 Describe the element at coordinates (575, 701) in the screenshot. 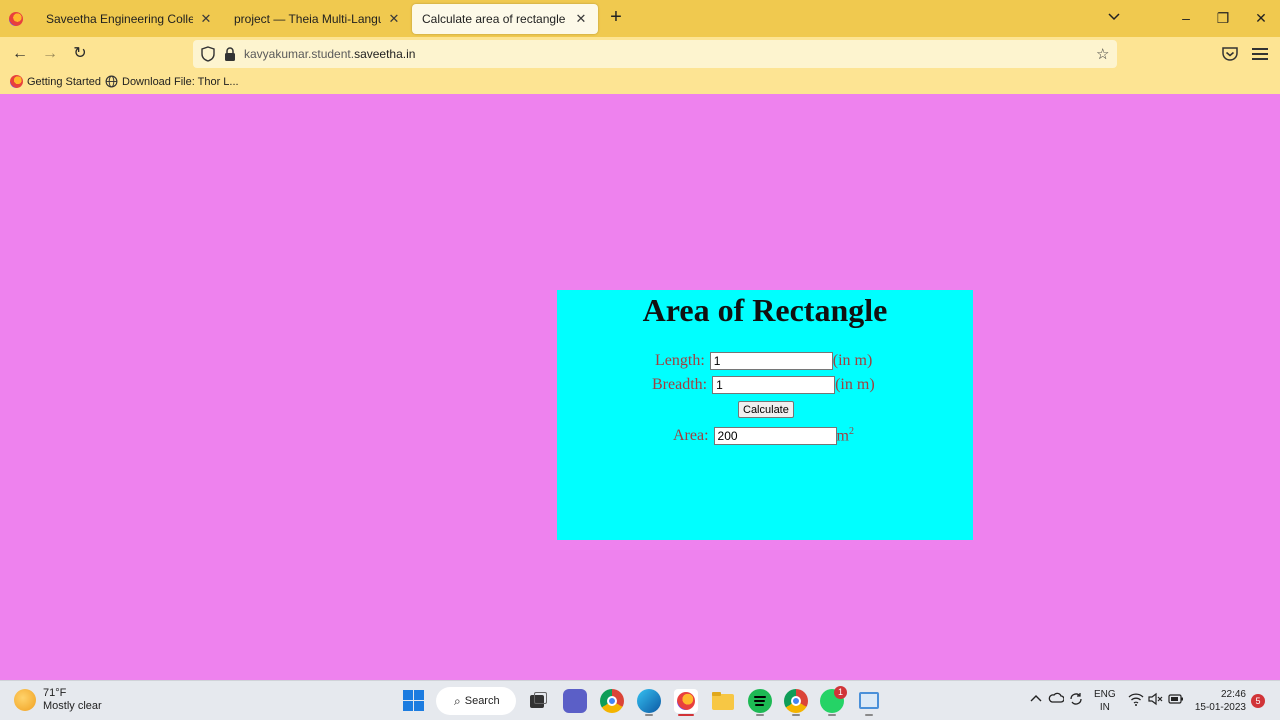

I see `teams-chat-icon` at that location.